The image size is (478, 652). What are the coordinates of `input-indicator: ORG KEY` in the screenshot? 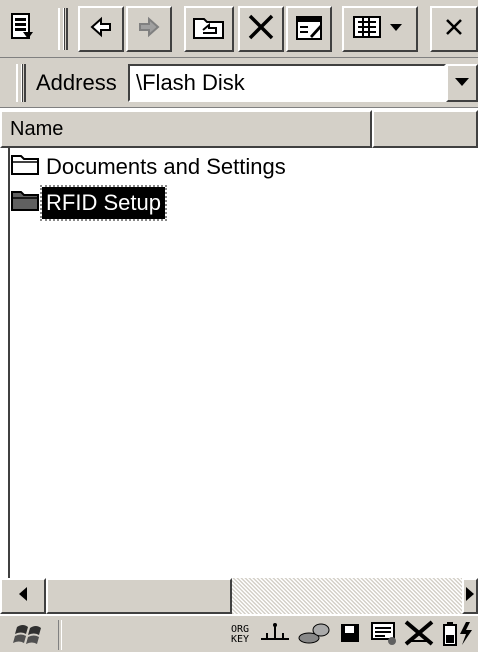 It's located at (240, 635).